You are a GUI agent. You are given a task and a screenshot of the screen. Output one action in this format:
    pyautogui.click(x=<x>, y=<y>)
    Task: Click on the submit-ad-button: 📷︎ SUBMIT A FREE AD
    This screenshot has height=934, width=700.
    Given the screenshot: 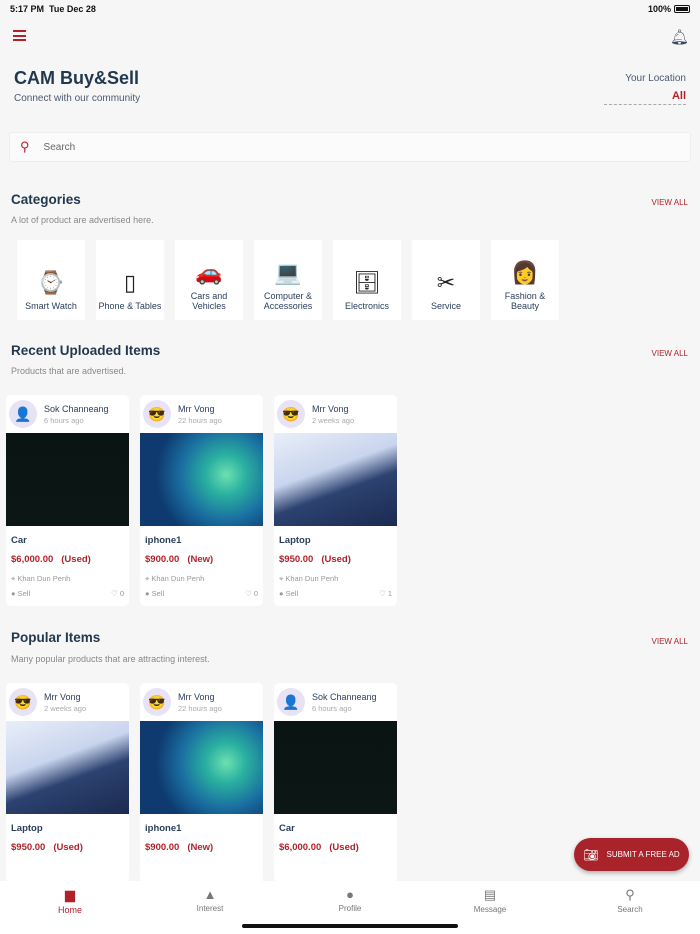 What is the action you would take?
    pyautogui.click(x=631, y=854)
    